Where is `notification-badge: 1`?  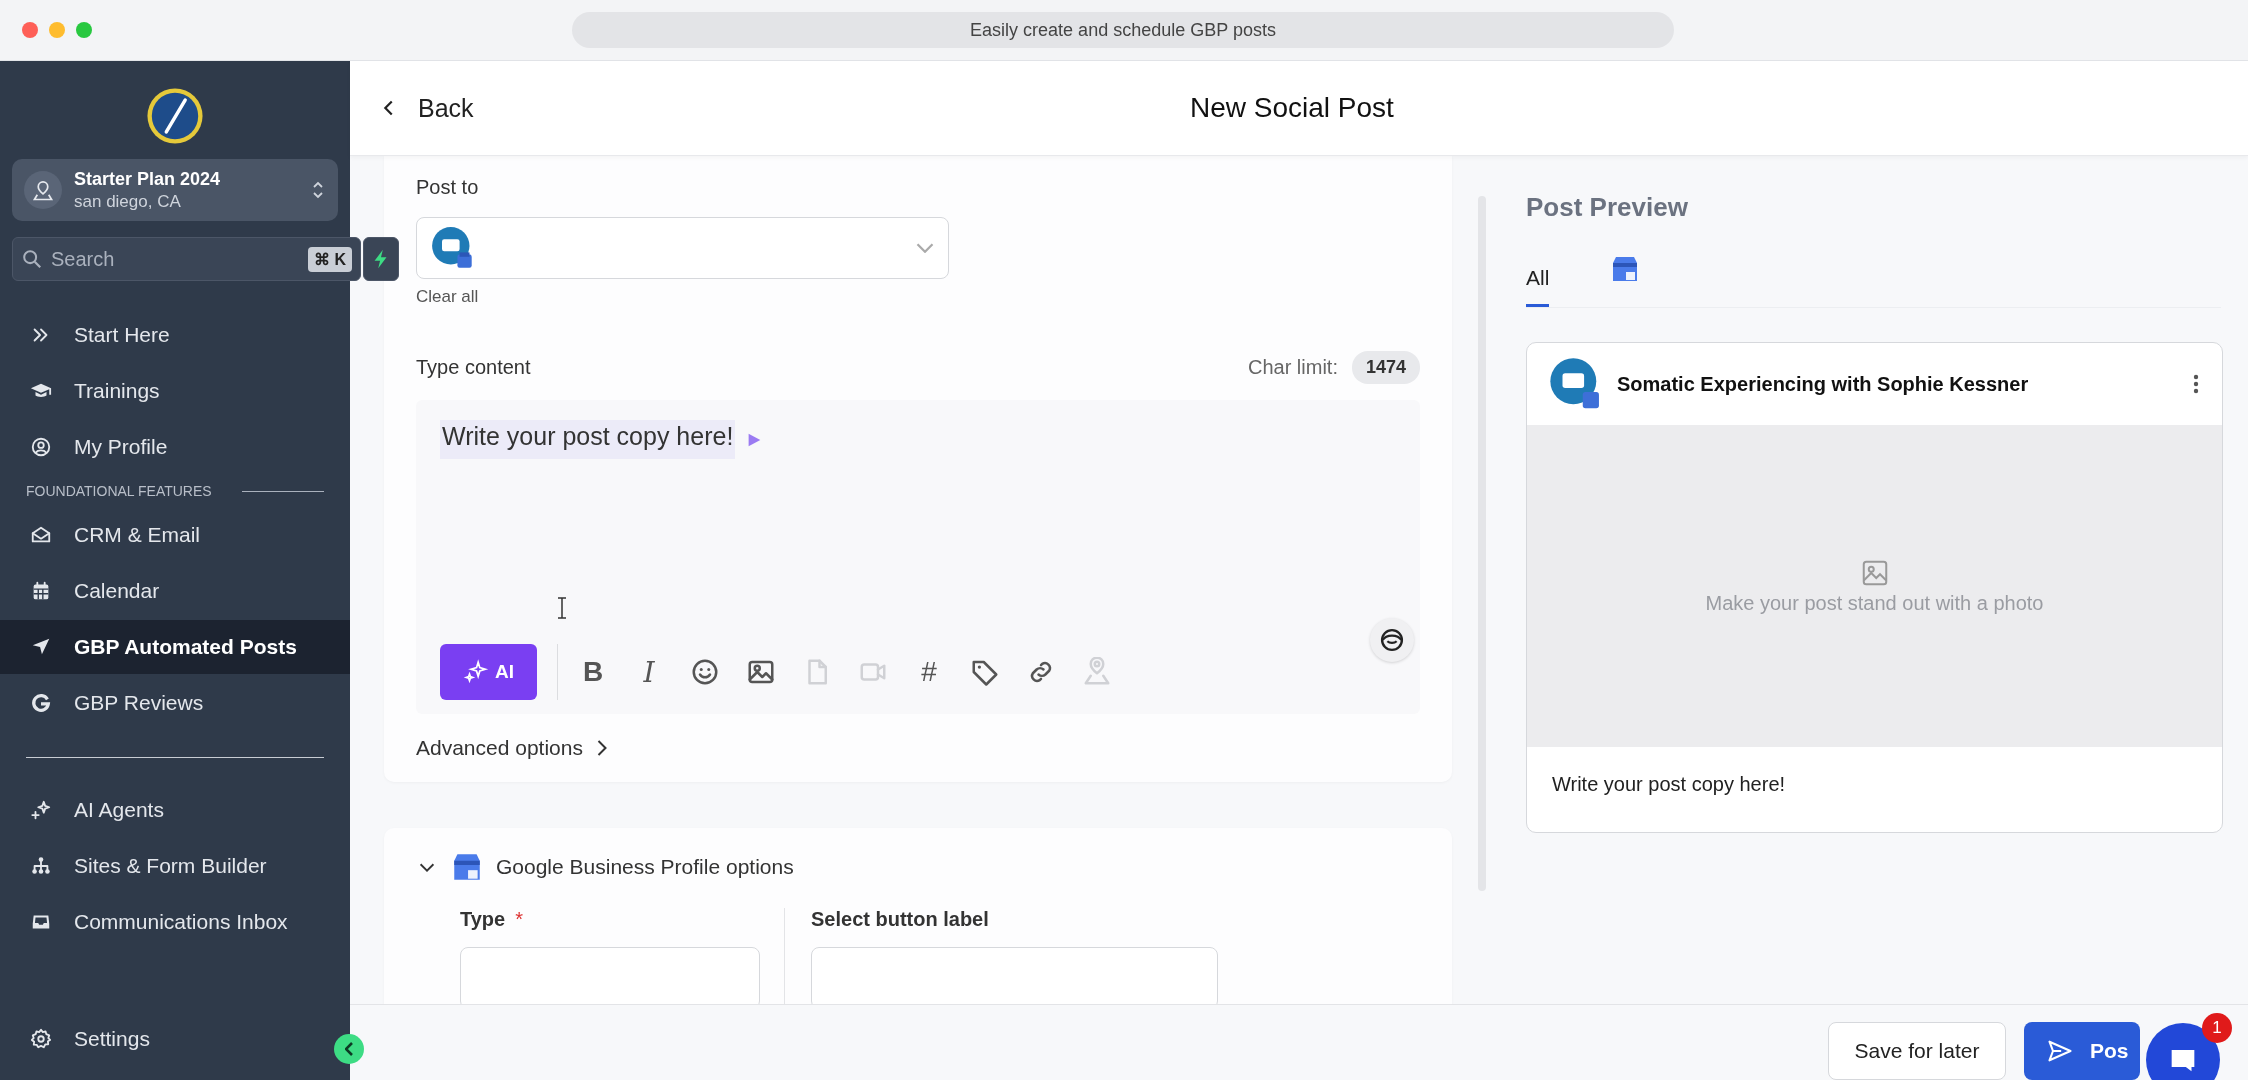
notification-badge: 1 is located at coordinates (2217, 1028).